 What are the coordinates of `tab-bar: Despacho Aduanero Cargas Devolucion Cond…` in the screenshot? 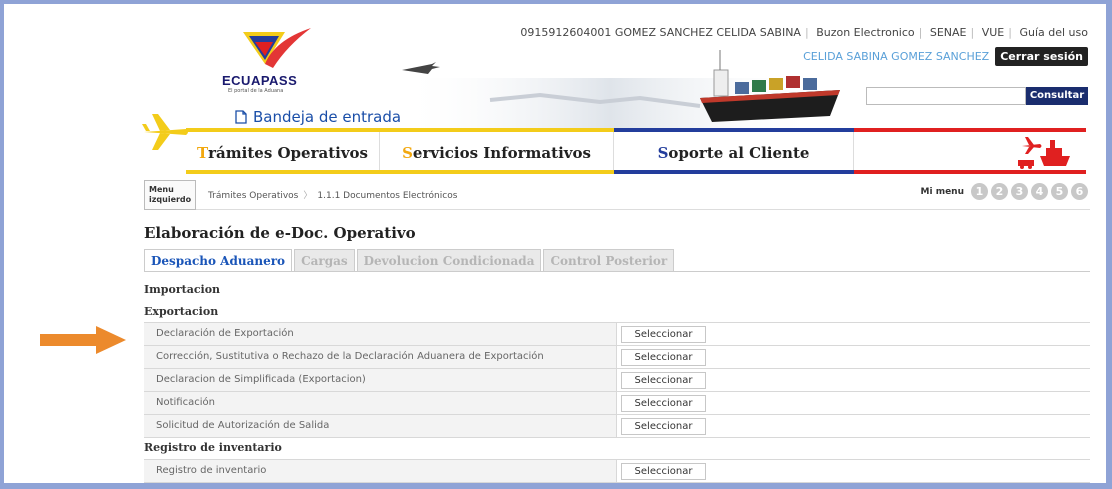 It's located at (409, 260).